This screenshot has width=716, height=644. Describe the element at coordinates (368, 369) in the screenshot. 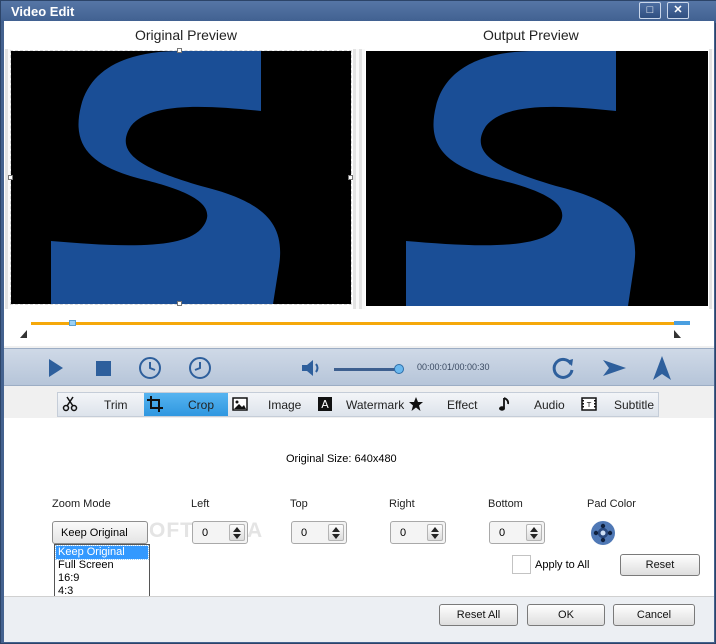

I see `volume-slider` at that location.